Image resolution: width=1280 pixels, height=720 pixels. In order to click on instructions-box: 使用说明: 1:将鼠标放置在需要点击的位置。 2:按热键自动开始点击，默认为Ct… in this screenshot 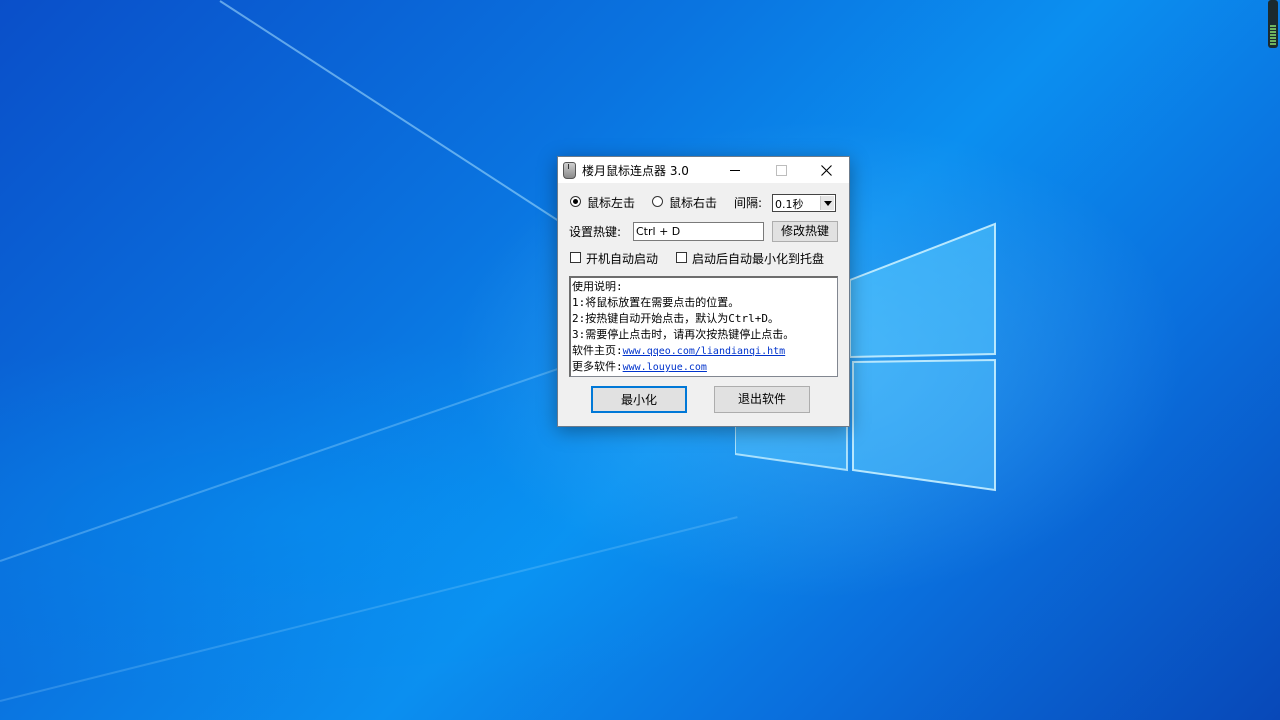, I will do `click(703, 326)`.